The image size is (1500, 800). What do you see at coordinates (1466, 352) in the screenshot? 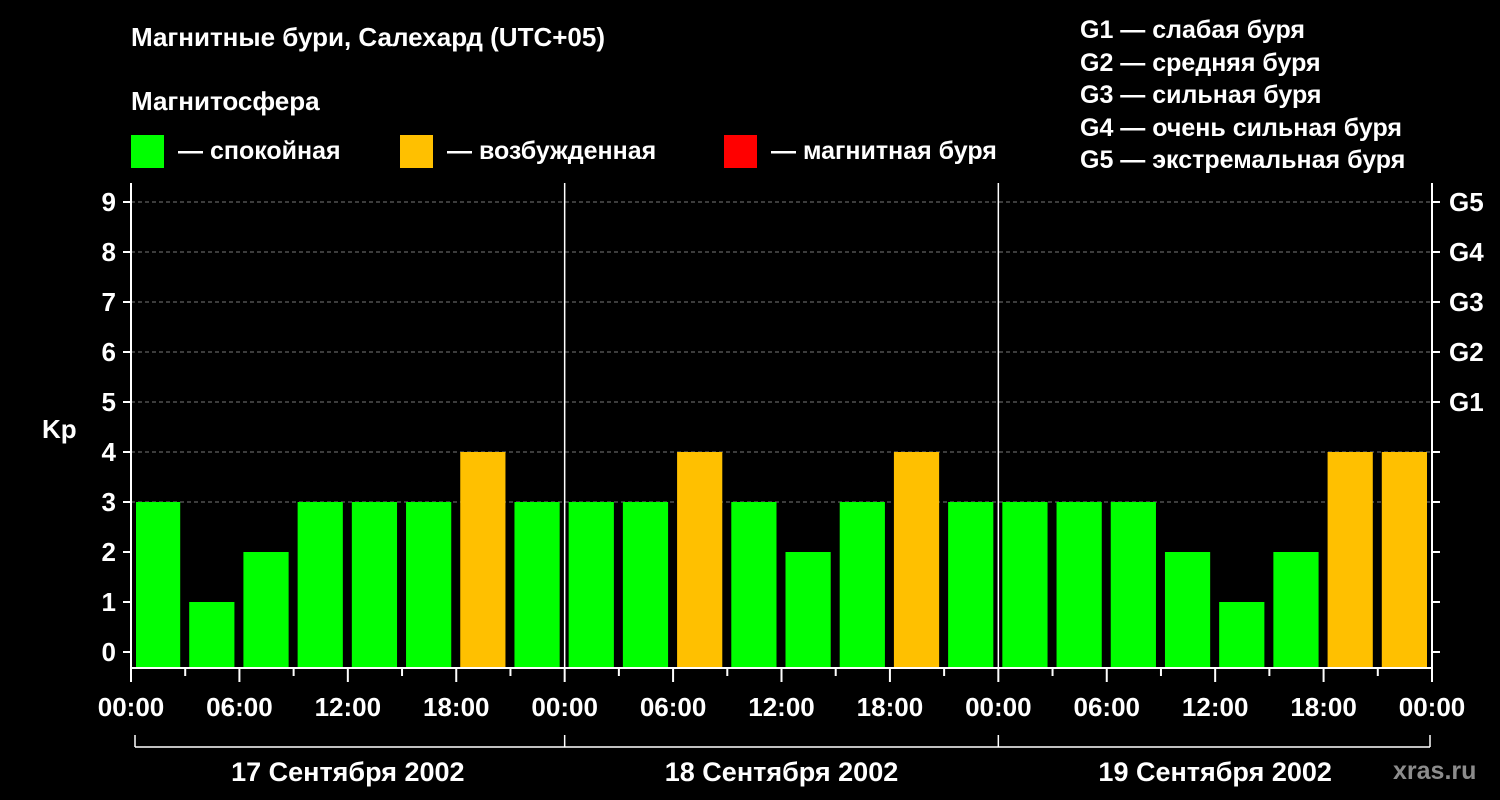
I see `g-tick-label: G2` at bounding box center [1466, 352].